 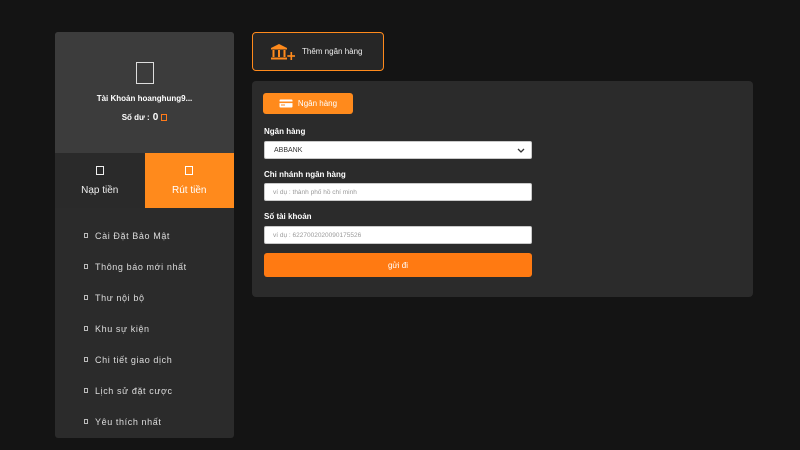 I want to click on bell-icon, so click(x=86, y=266).